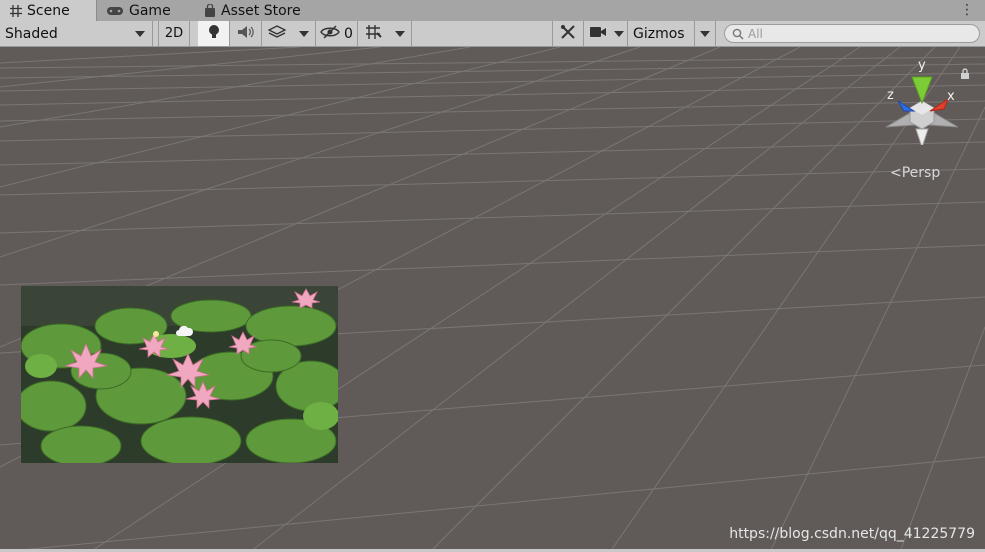  I want to click on camera-settings-dropdown, so click(619, 33).